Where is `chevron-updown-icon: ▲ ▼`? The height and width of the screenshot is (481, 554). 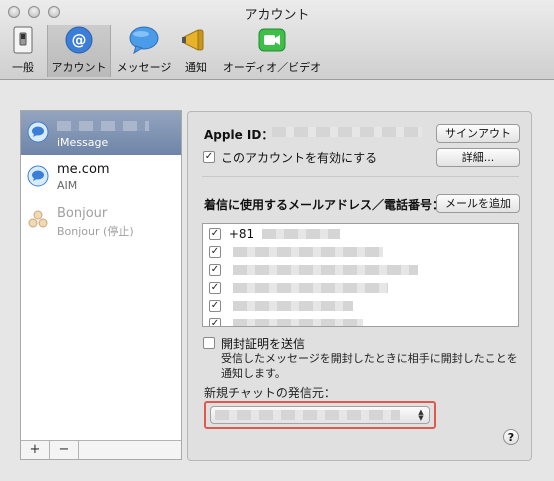
chevron-updown-icon: ▲ ▼ is located at coordinates (421, 415).